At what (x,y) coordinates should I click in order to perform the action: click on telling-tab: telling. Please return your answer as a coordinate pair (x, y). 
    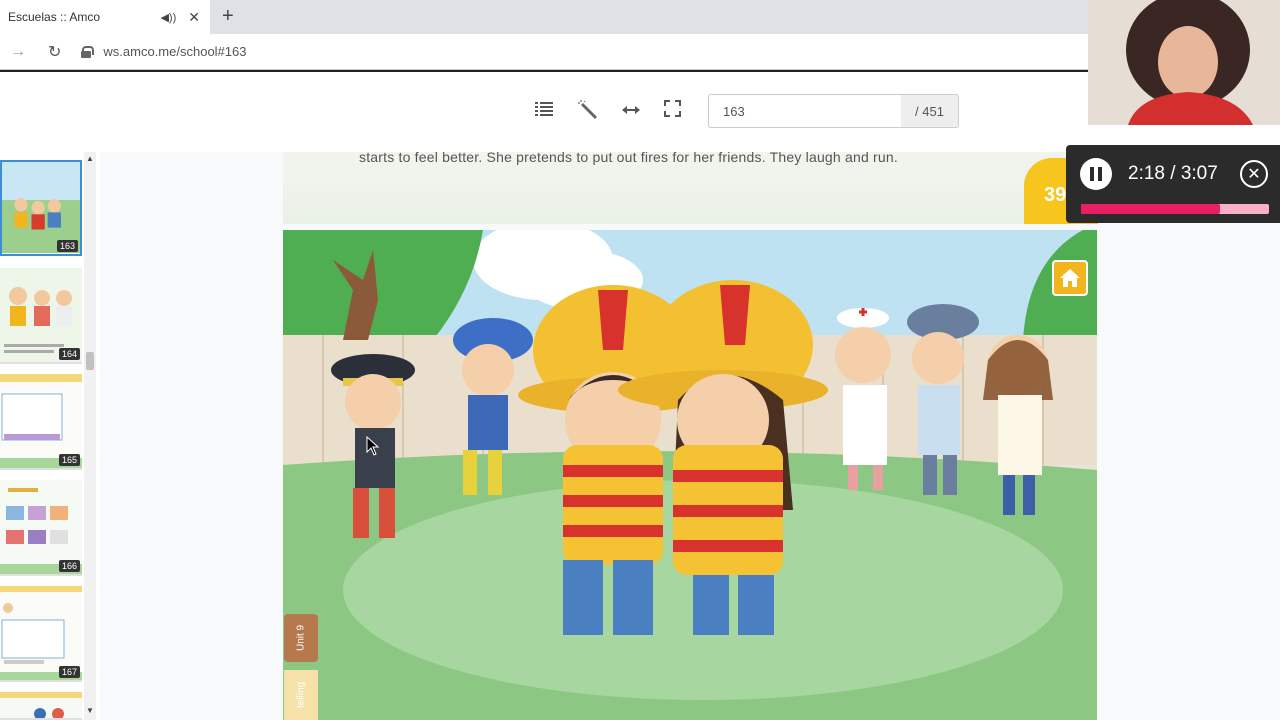
    Looking at the image, I should click on (301, 695).